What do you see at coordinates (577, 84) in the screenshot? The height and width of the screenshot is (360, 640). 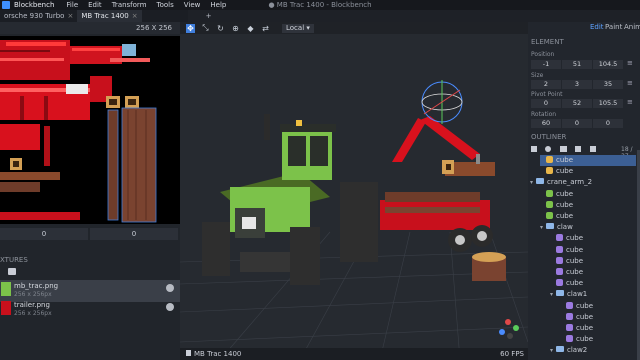 I see `size-y-input: 3` at bounding box center [577, 84].